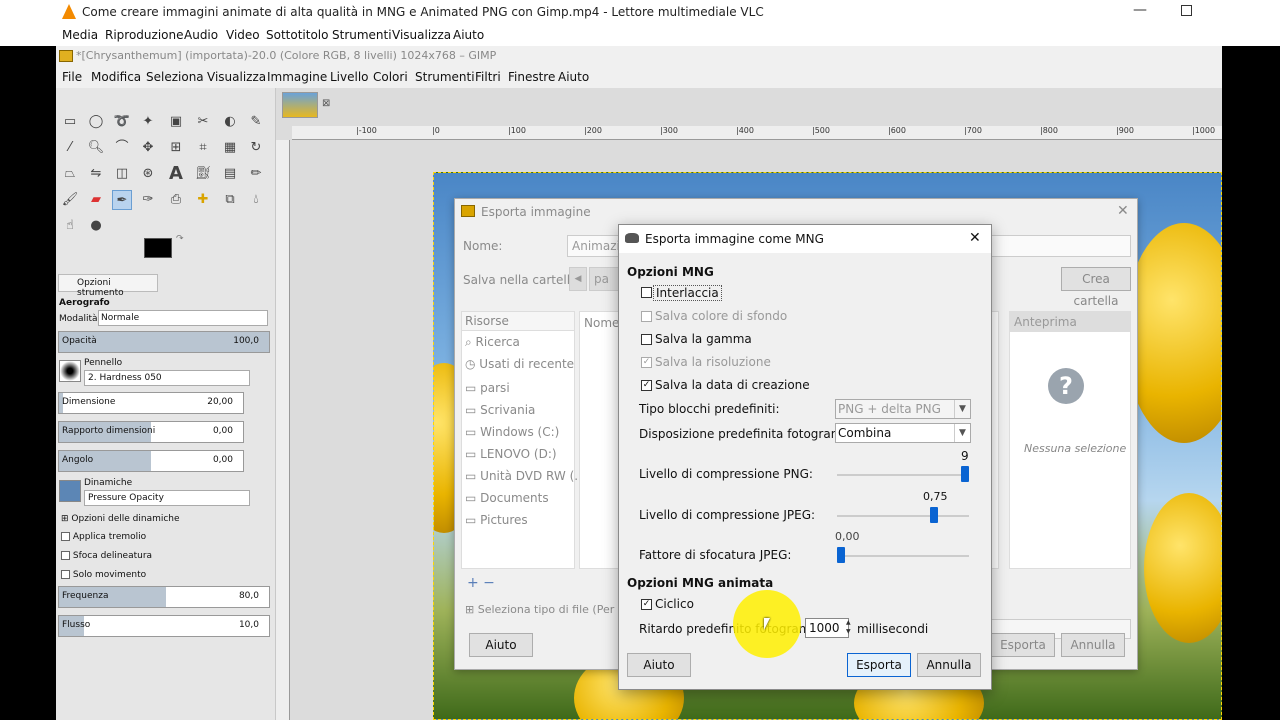 The width and height of the screenshot is (1280, 720). I want to click on gimp-menu-immagine: Immagine, so click(297, 77).